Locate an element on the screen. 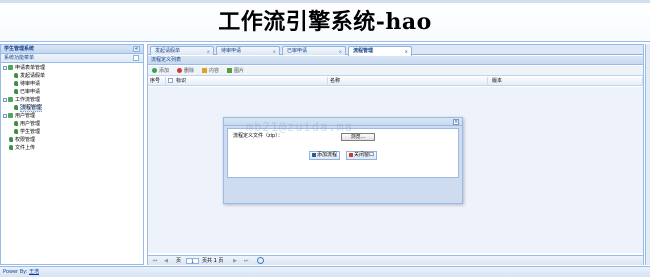 The width and height of the screenshot is (650, 277). right-edge-bar is located at coordinates (647, 154).